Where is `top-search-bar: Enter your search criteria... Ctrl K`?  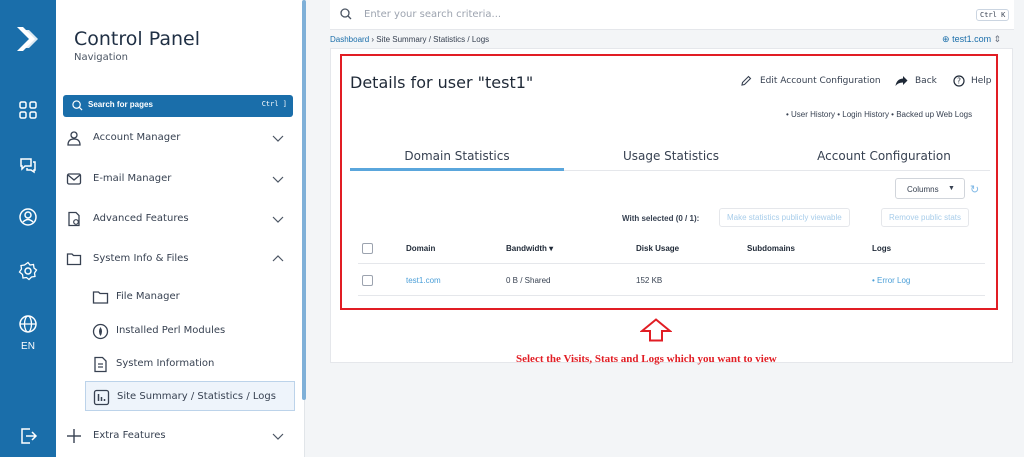
top-search-bar: Enter your search criteria... Ctrl K is located at coordinates (672, 15).